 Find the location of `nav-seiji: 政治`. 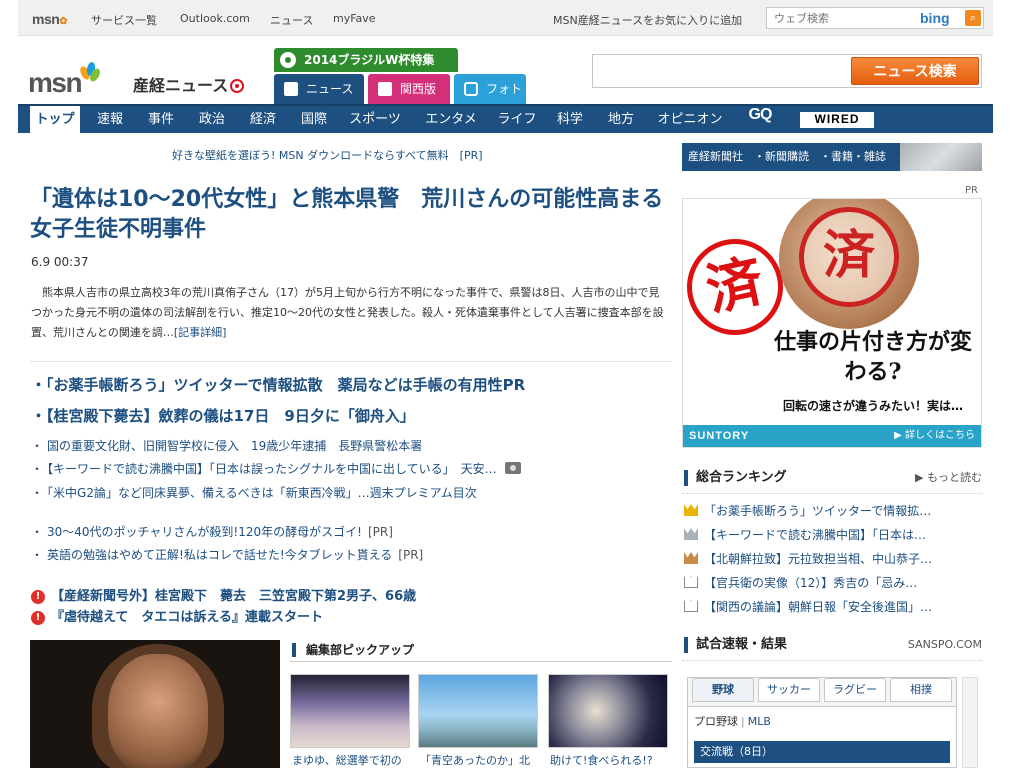

nav-seiji: 政治 is located at coordinates (212, 119).